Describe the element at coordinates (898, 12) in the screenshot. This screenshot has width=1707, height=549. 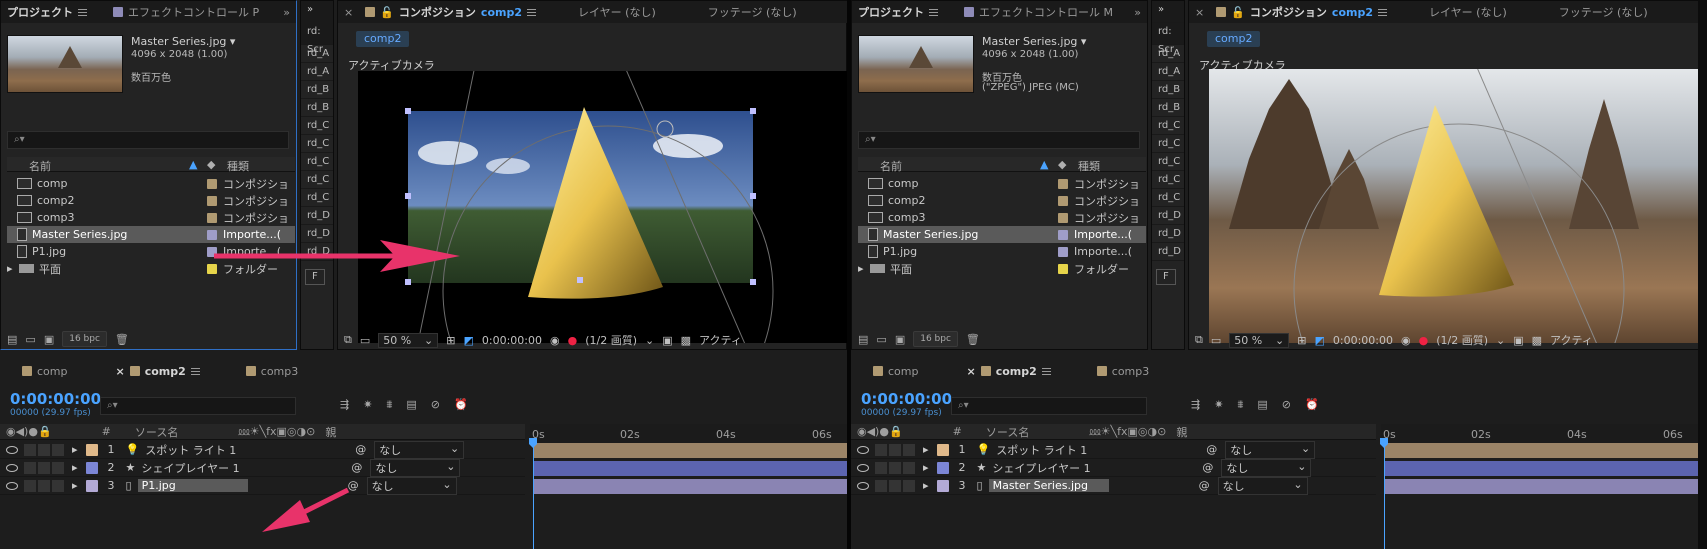
I see `tab-project: プロジェクト` at that location.